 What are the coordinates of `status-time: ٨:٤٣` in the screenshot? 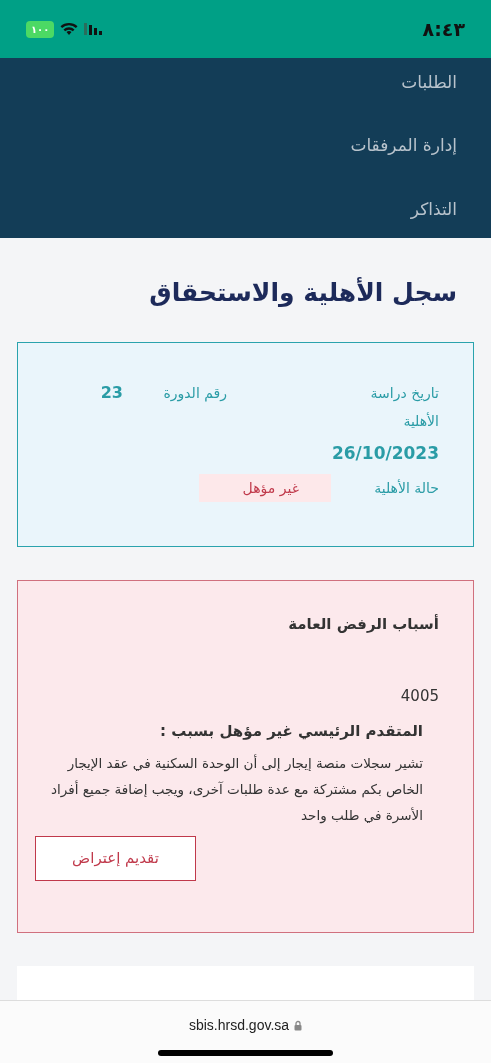 It's located at (443, 29).